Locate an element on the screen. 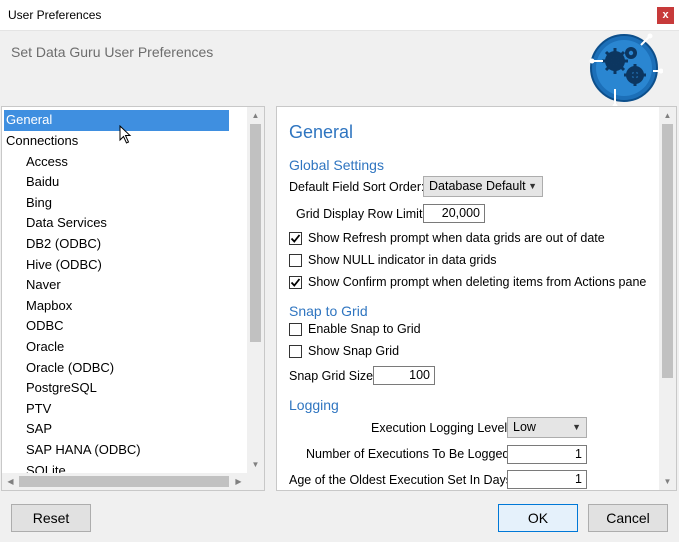  tree-vertical-scrollbar: ▲ ▼ is located at coordinates (255, 290).